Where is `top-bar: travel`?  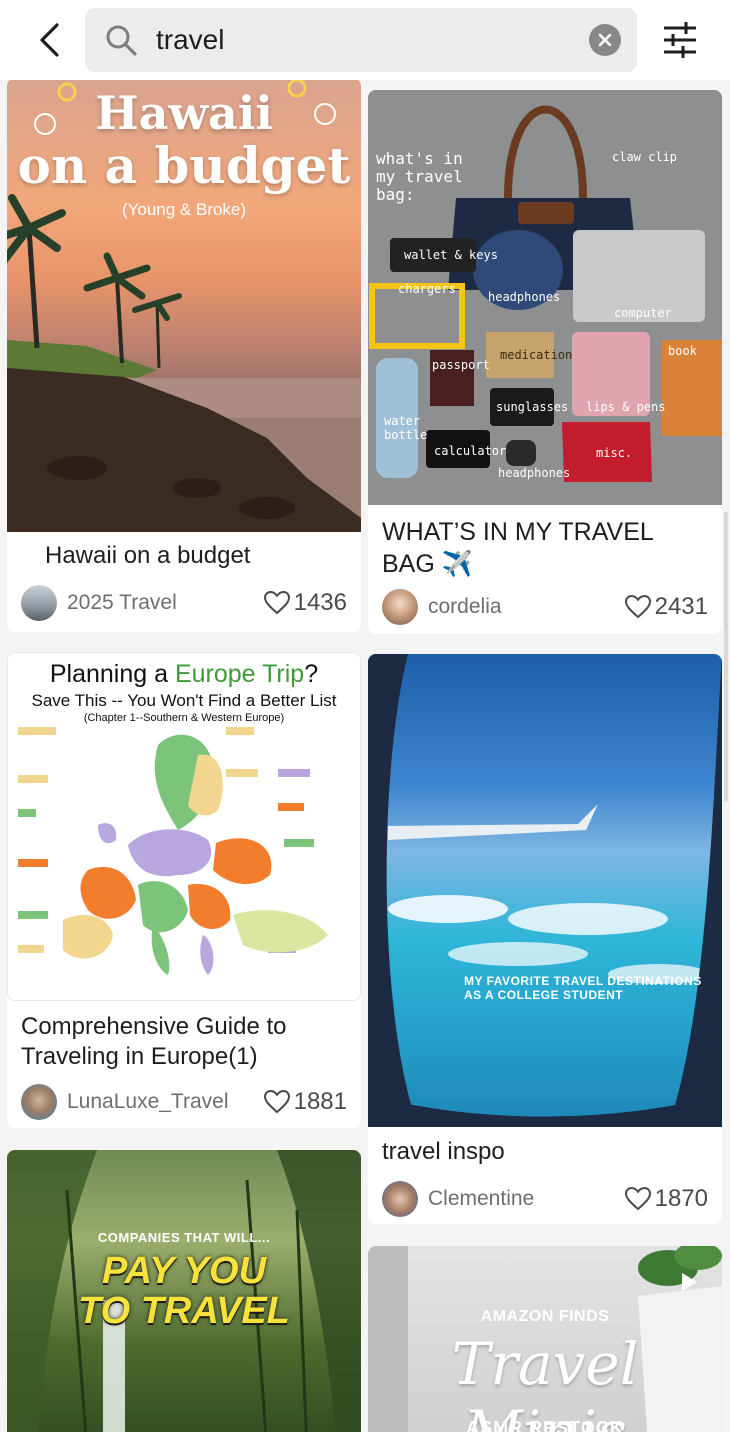 top-bar: travel is located at coordinates (365, 40).